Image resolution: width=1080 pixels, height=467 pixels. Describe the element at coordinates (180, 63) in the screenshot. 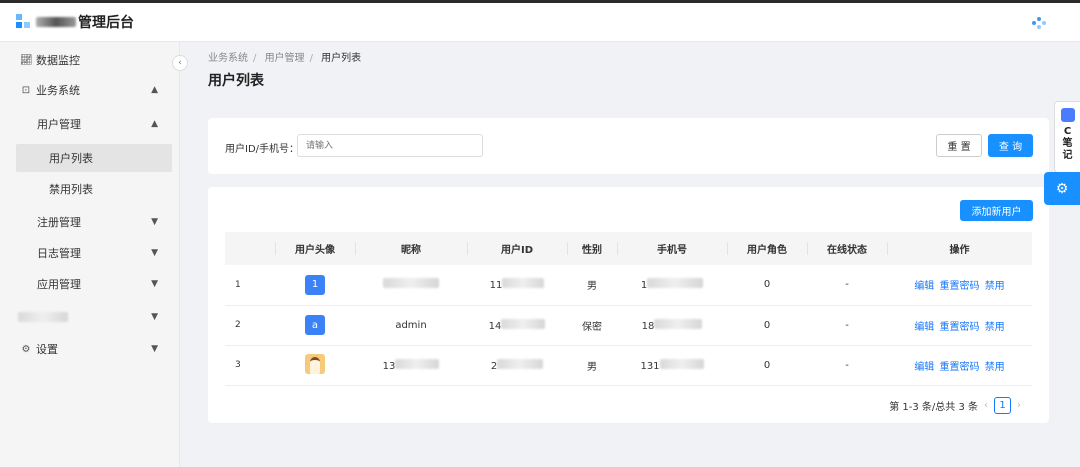

I see `sidebar-collapse-button: ‹` at that location.